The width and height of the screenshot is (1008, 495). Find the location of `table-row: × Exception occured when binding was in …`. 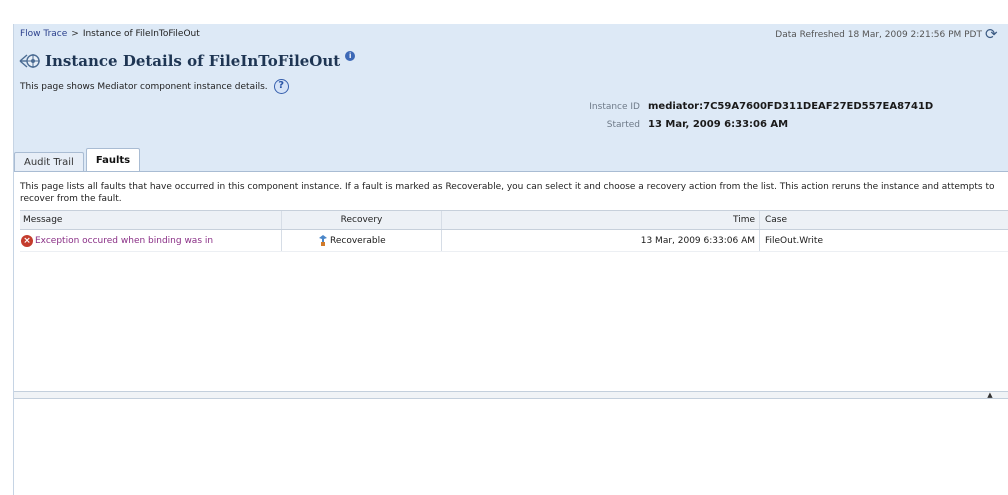

table-row: × Exception occured when binding was in … is located at coordinates (514, 241).